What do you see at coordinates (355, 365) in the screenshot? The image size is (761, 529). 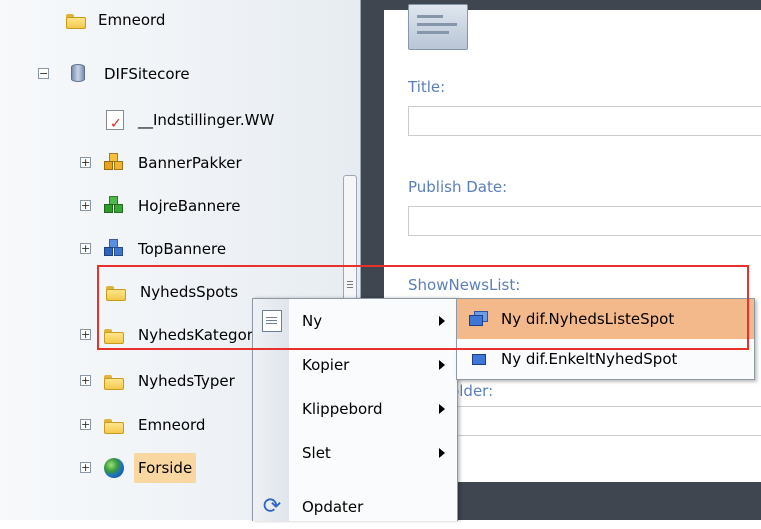 I see `menu-item-kopier: Kopier` at bounding box center [355, 365].